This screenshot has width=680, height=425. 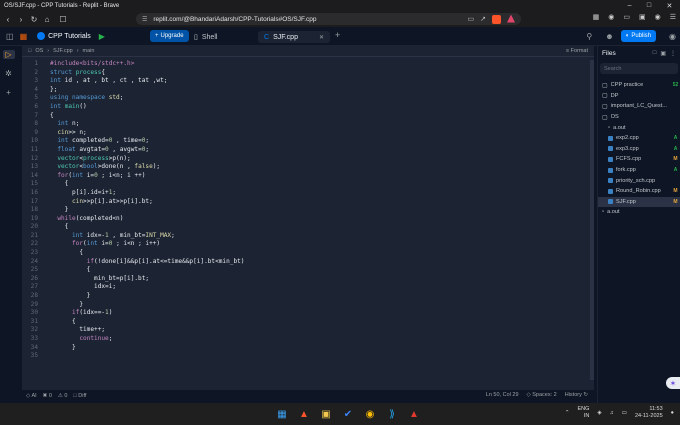 I want to click on brave-browser-icon: ▲, so click(x=304, y=414).